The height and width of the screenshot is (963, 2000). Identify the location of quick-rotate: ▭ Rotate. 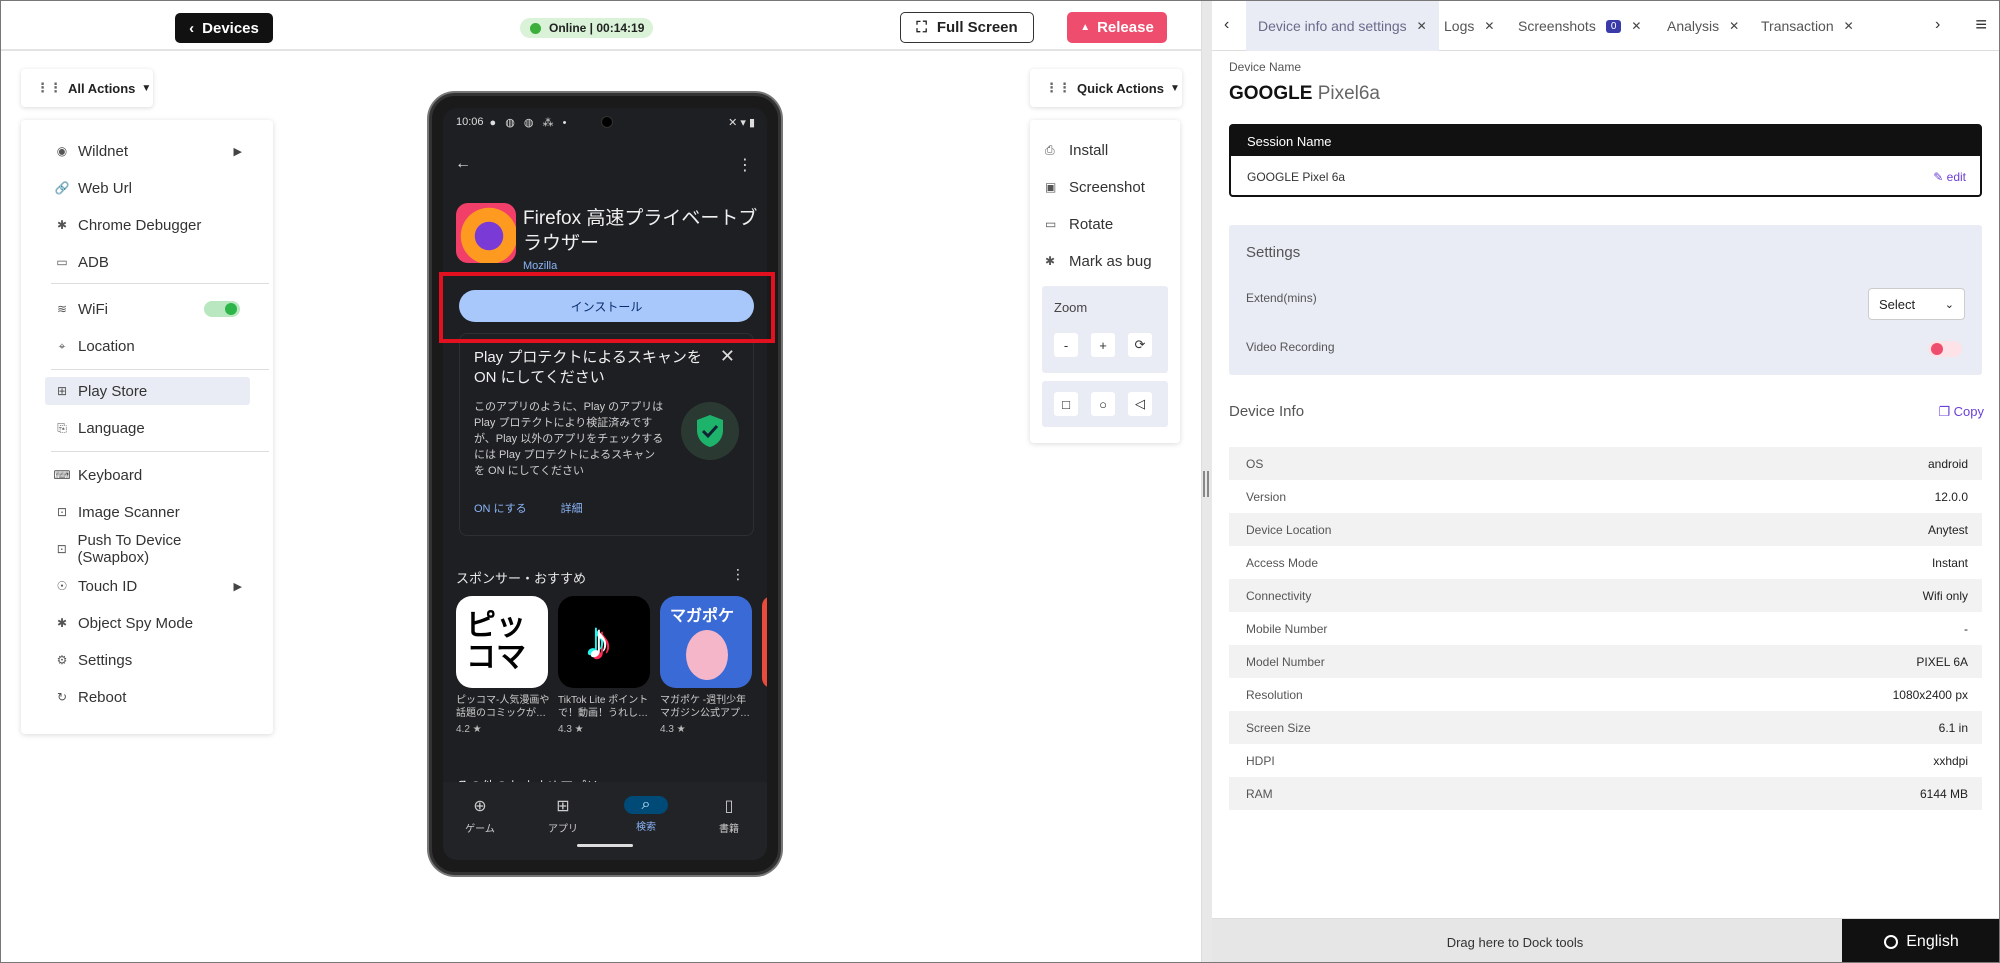
(1079, 224).